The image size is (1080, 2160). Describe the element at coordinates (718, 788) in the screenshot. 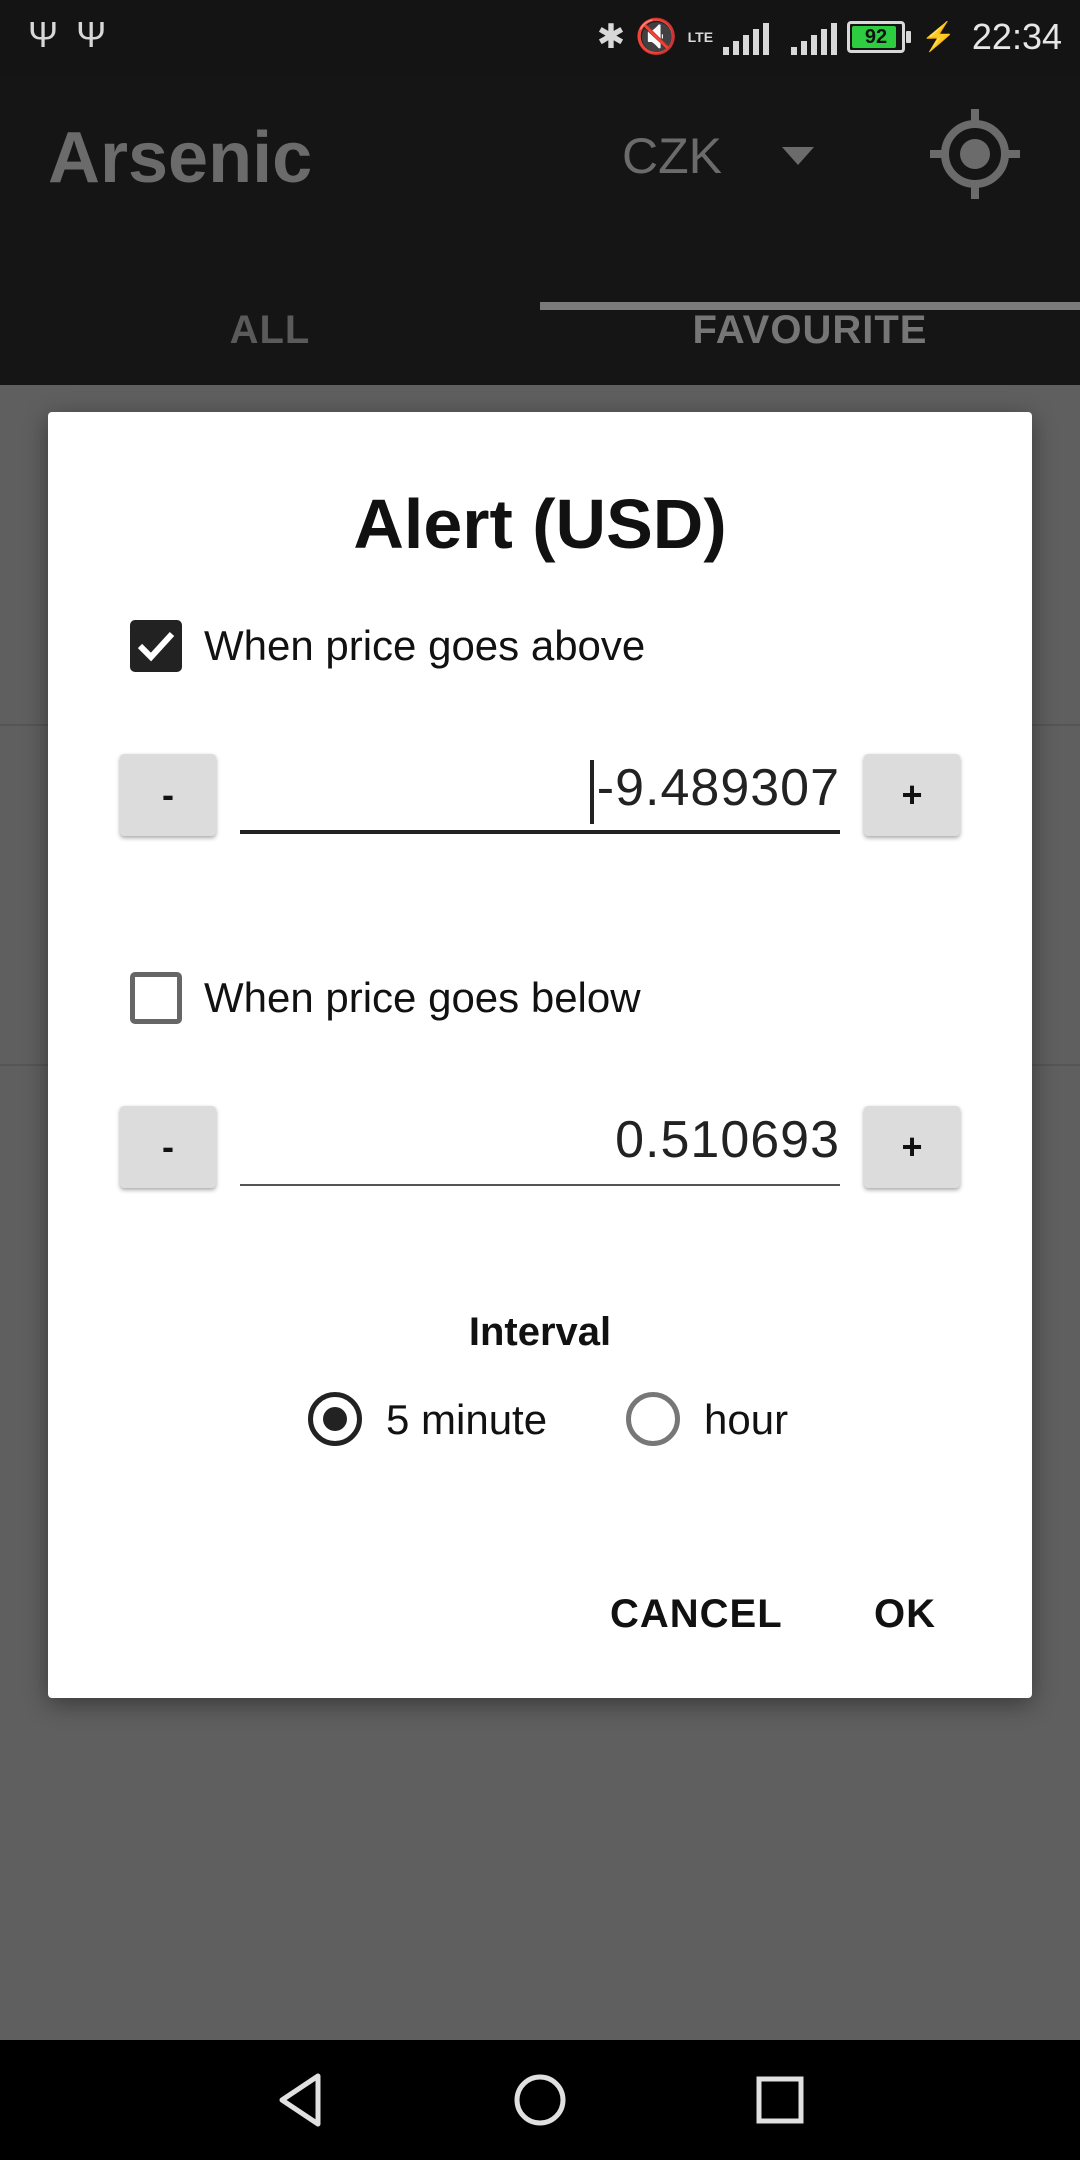

I see `above-value: -9.489307` at that location.